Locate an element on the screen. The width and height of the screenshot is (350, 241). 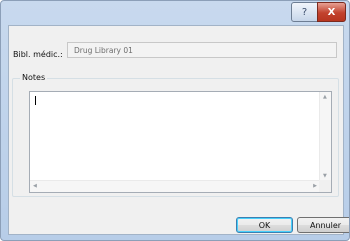
arrow-left-icon: ◀ is located at coordinates (35, 186).